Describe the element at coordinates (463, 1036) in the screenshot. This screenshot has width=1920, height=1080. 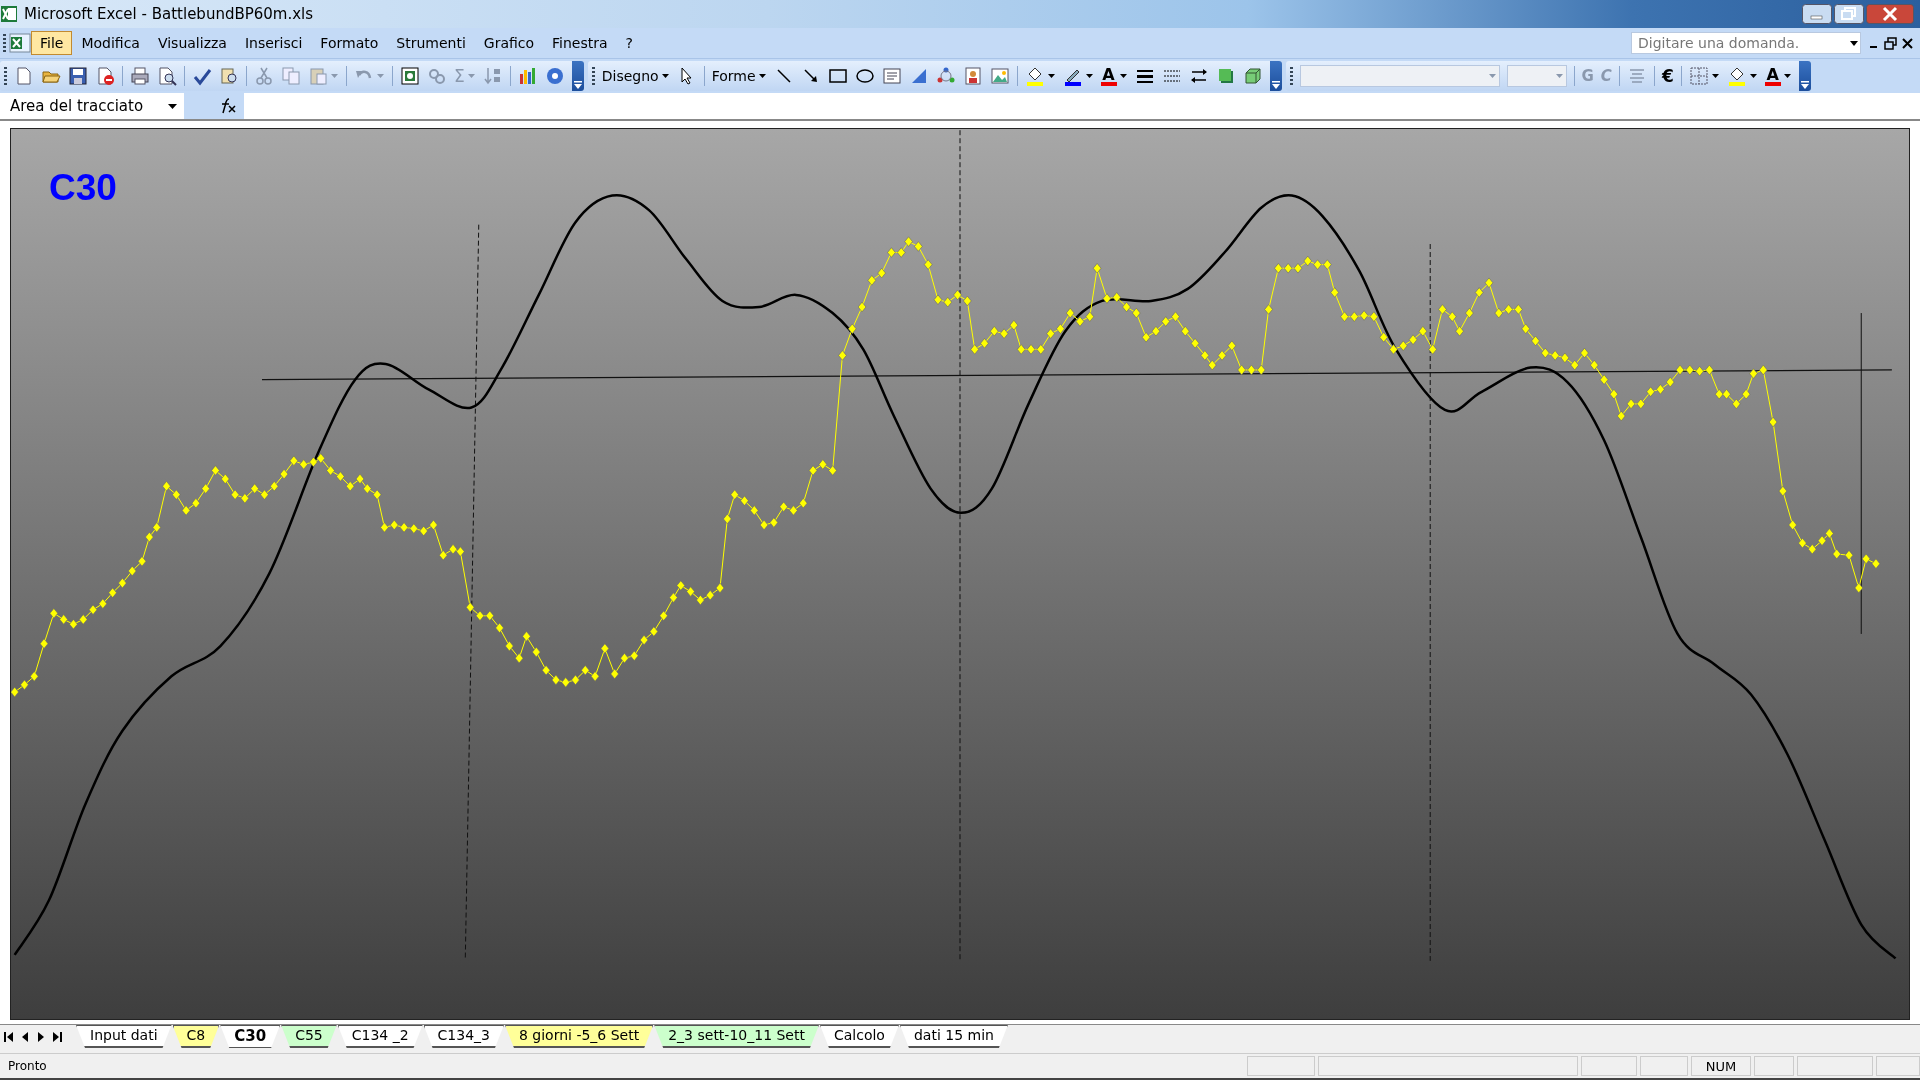
I see `sheet-tab: C134_3` at that location.